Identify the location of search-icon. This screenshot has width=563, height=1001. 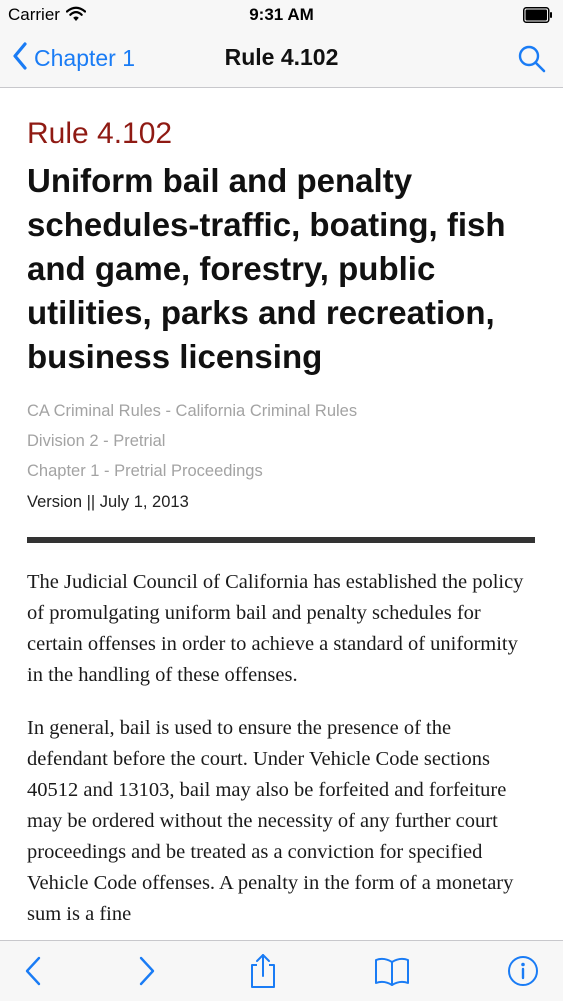
(532, 62).